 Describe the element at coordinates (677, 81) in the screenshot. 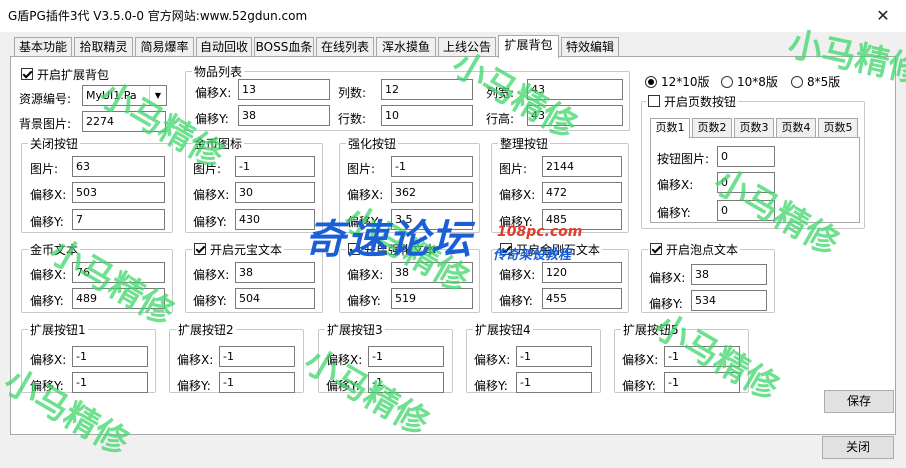

I see `layout-option-12x10: 12*10版` at that location.